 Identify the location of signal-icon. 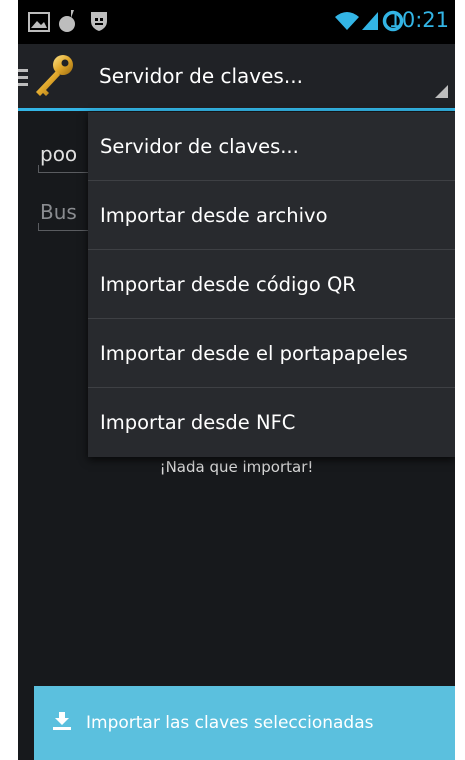
(370, 23).